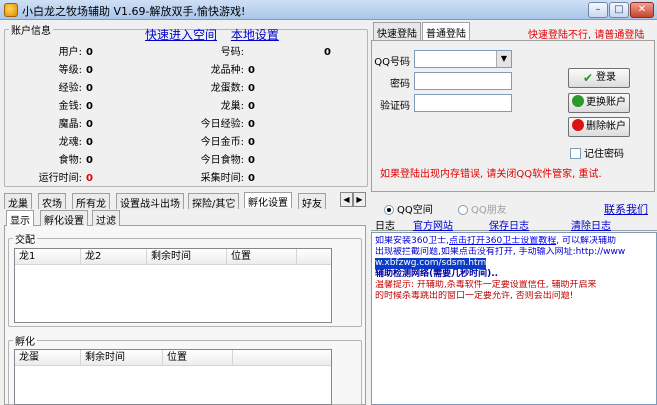 The height and width of the screenshot is (405, 657). What do you see at coordinates (56, 176) in the screenshot?
I see `stat-row: 运行时间: 0` at bounding box center [56, 176].